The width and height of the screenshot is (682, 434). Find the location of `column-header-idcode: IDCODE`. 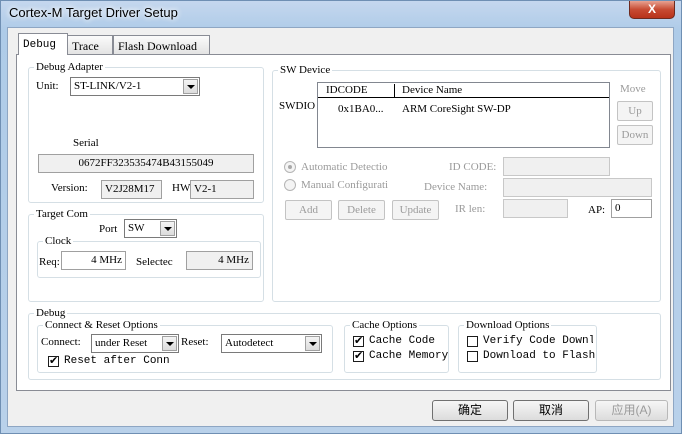

column-header-idcode: IDCODE is located at coordinates (356, 90).